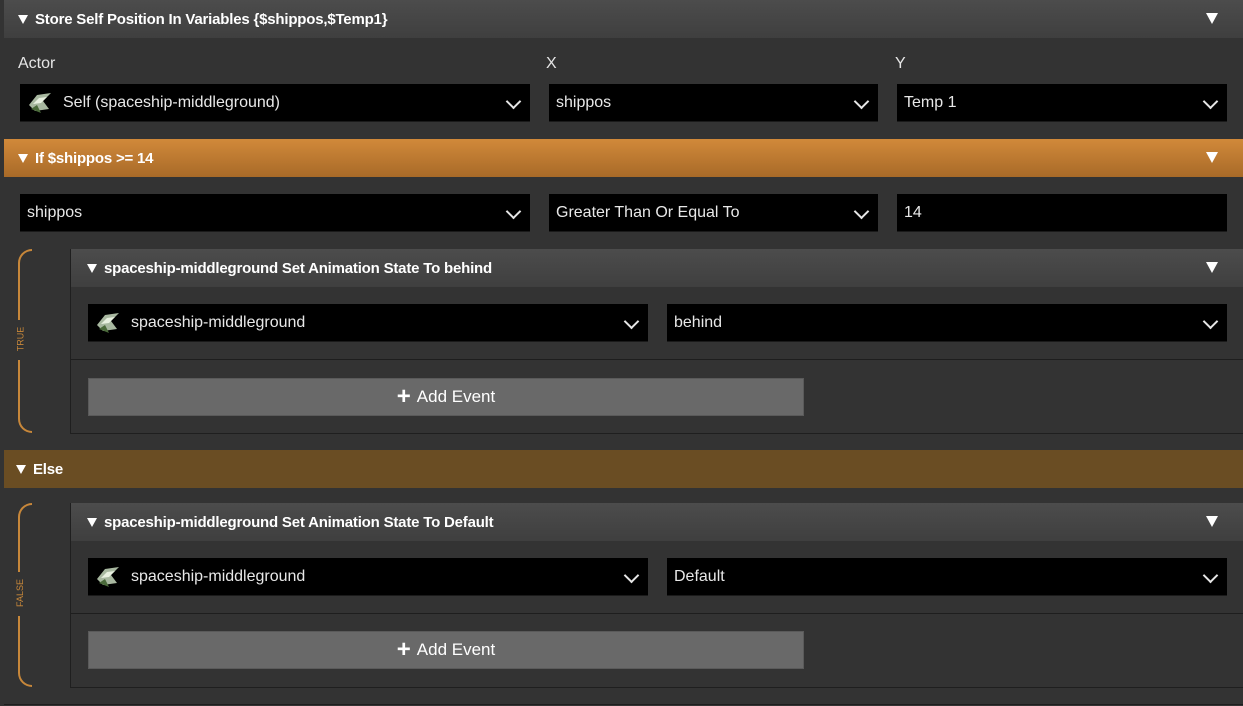  I want to click on false-animation-state-dropdown: Default, so click(947, 577).